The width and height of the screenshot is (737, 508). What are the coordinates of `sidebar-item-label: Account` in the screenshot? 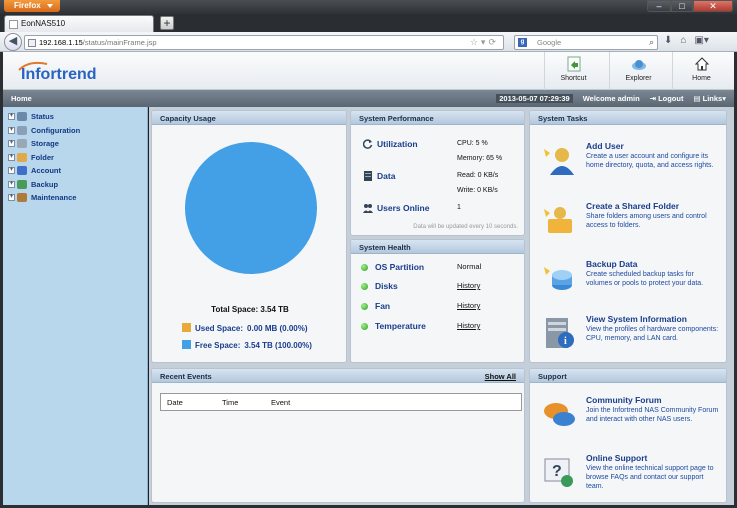 It's located at (46, 170).